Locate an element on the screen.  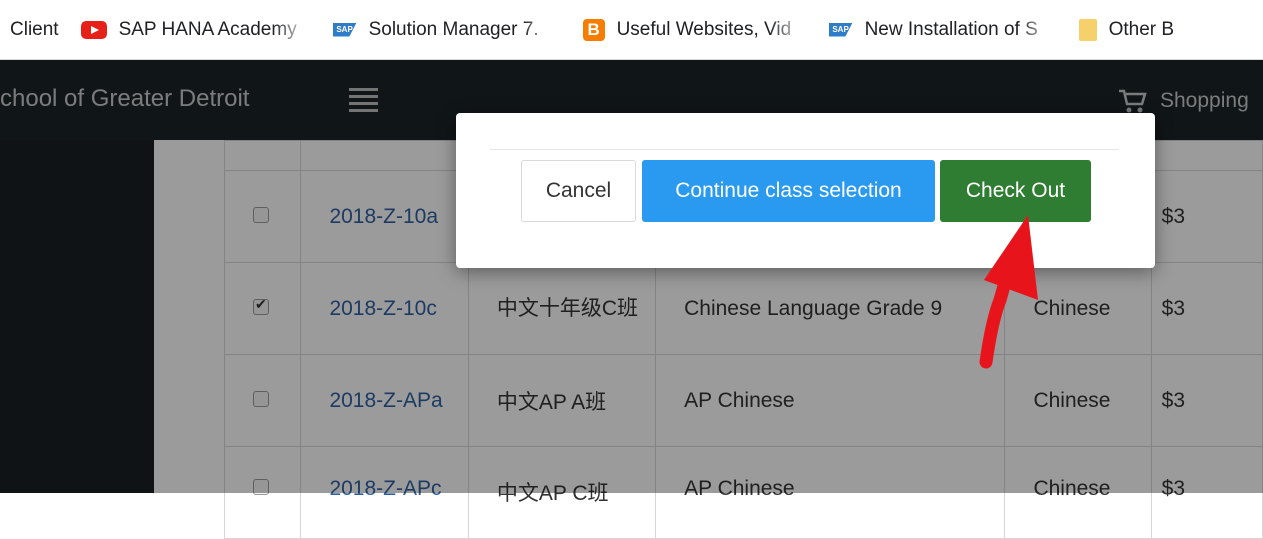
continue-class-selection-button: Continue class selection is located at coordinates (788, 191).